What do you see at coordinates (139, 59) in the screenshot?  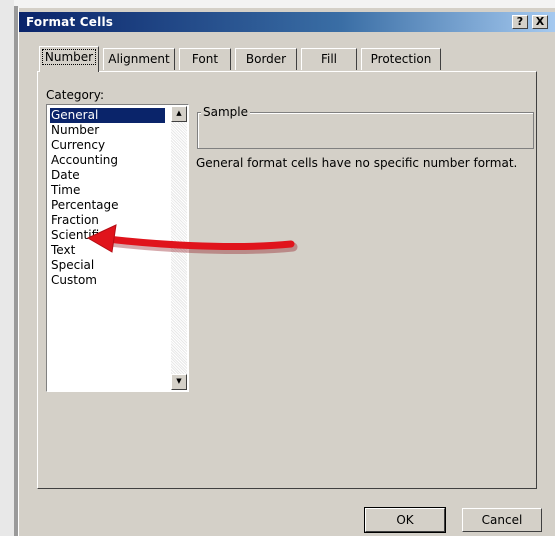 I see `tab-alignment: Alignment` at bounding box center [139, 59].